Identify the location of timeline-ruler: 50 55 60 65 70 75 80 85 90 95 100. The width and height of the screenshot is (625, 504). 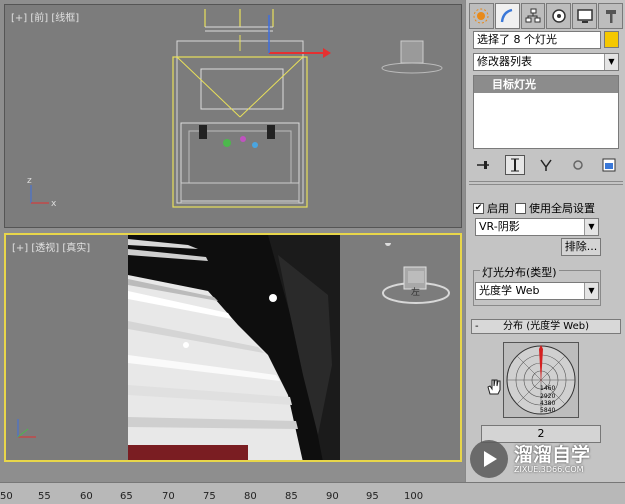
(312, 493).